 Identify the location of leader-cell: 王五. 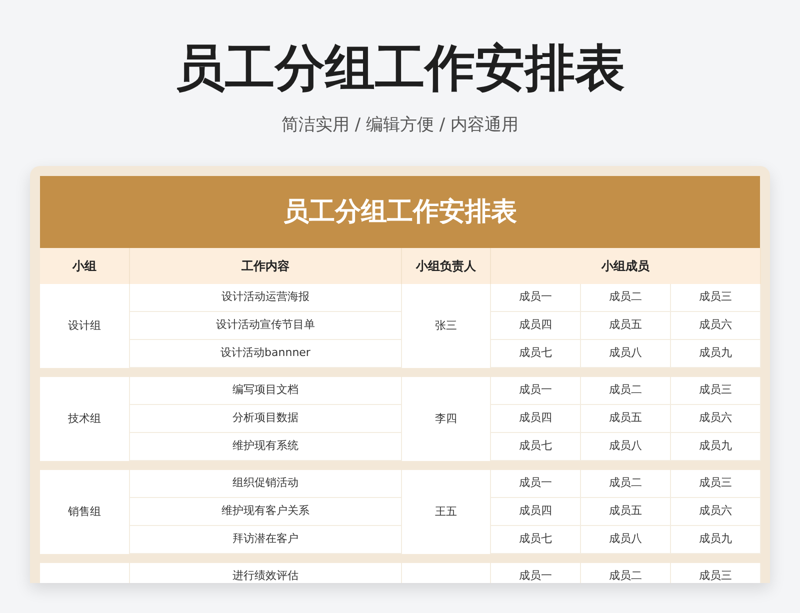
(446, 512).